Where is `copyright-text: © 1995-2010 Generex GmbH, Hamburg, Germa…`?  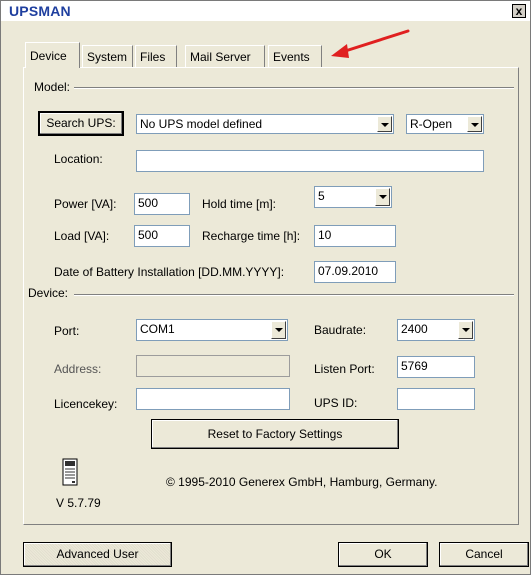
copyright-text: © 1995-2010 Generex GmbH, Hamburg, Germa… is located at coordinates (302, 482).